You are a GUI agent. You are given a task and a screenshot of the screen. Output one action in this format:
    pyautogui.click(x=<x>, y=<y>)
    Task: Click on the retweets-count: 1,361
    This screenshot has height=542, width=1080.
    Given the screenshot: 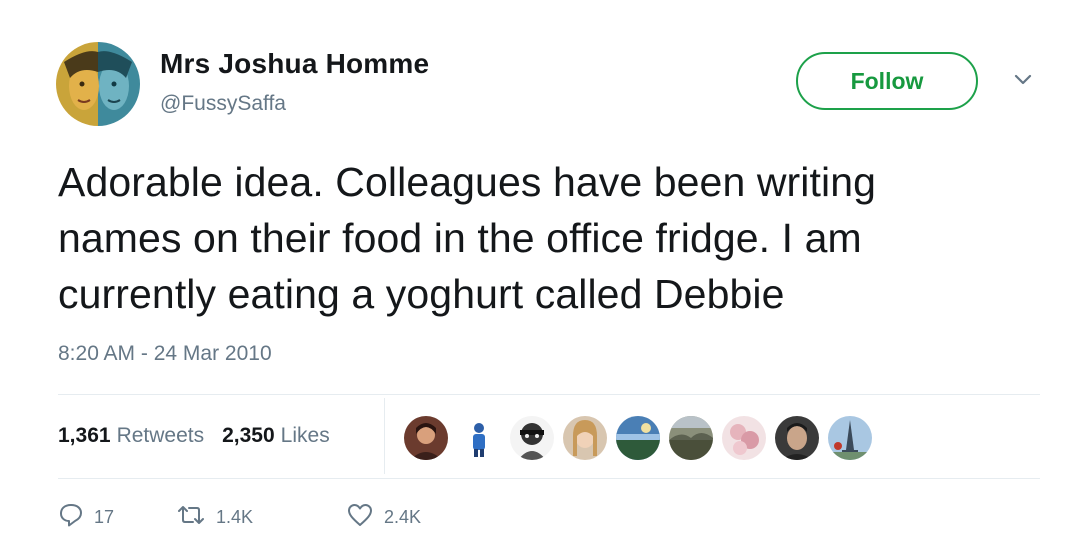 What is the action you would take?
    pyautogui.click(x=84, y=435)
    